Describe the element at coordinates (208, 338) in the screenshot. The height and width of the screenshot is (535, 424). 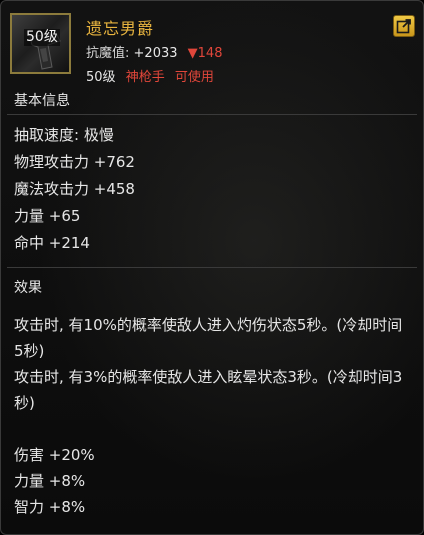
I see `effect-burn: 攻击时, 有10%的概率使敌人进入灼伤状态5秒。(冷却时间5秒)` at that location.